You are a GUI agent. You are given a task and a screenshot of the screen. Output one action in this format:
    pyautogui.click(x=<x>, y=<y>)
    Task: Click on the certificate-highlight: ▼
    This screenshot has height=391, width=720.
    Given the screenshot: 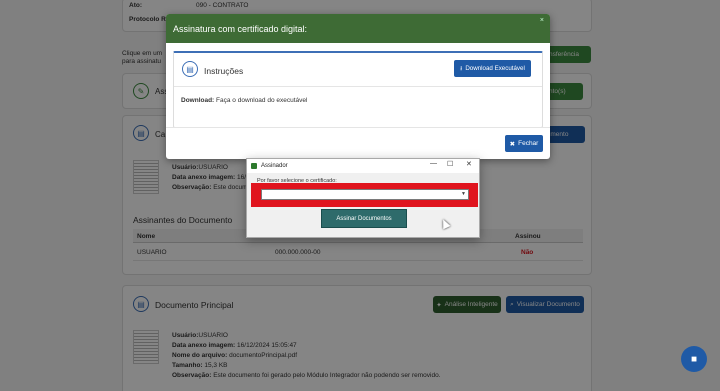 What is the action you would take?
    pyautogui.click(x=364, y=195)
    